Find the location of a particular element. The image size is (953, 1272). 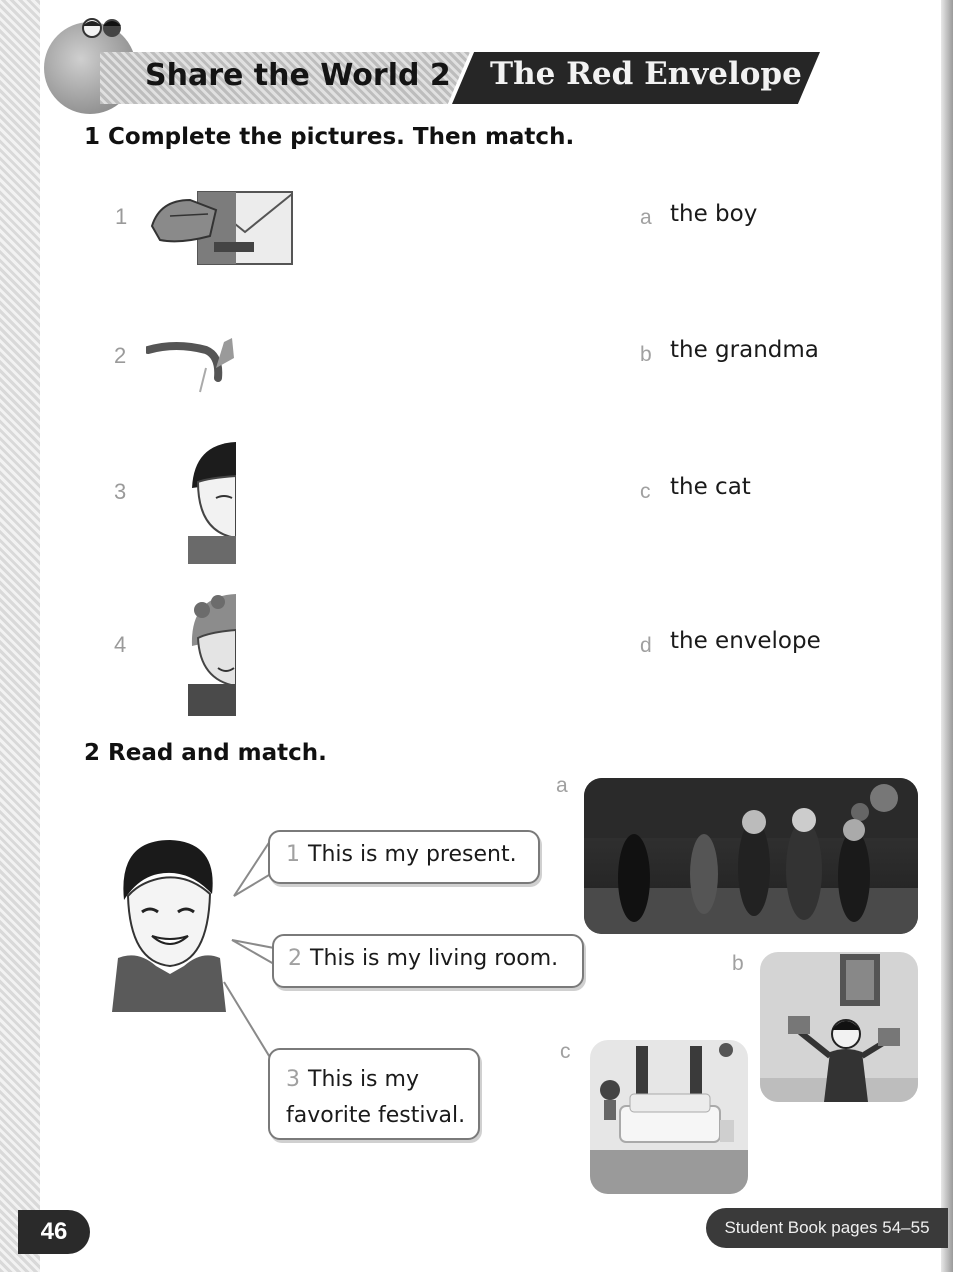

photo-c-living-room is located at coordinates (669, 1117).